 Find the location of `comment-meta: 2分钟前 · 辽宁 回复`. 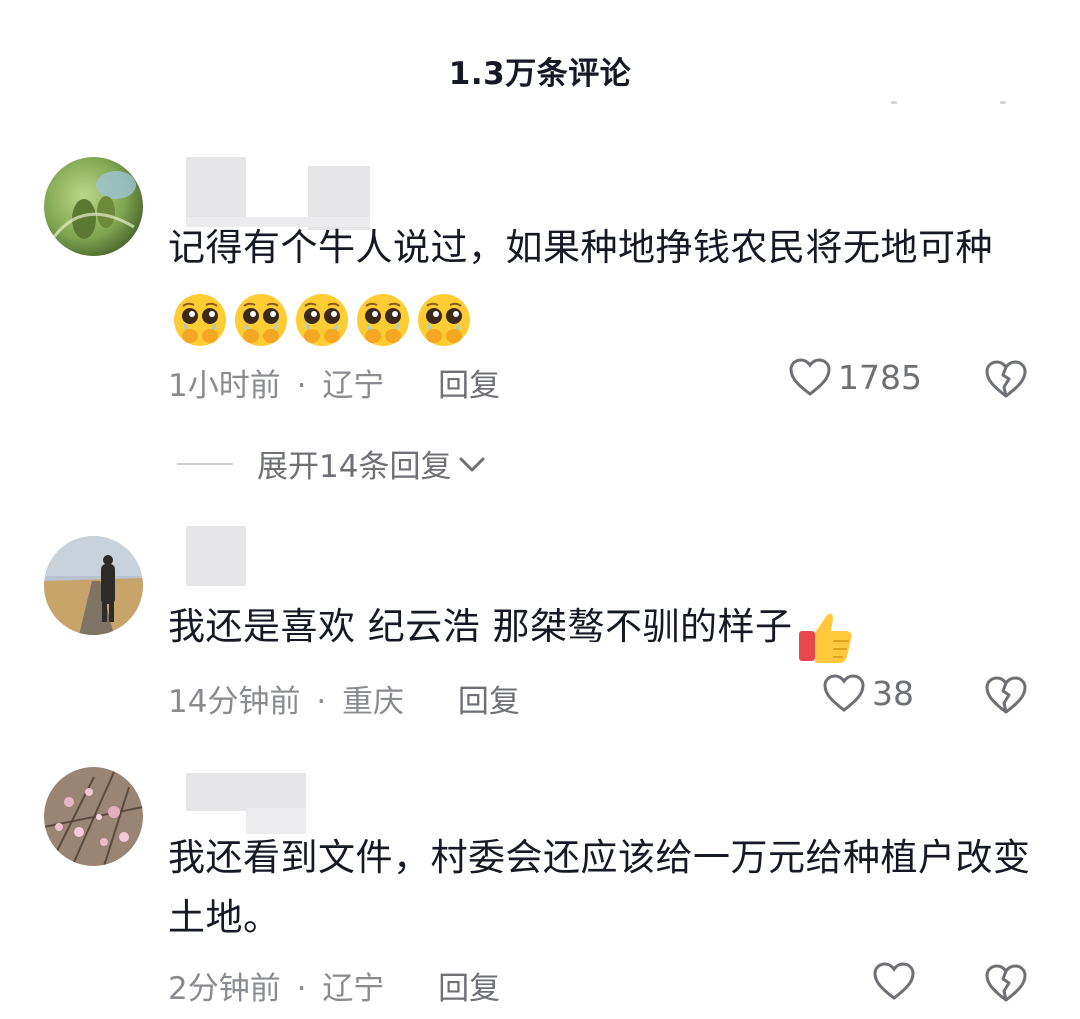

comment-meta: 2分钟前 · 辽宁 回复 is located at coordinates (334, 985).